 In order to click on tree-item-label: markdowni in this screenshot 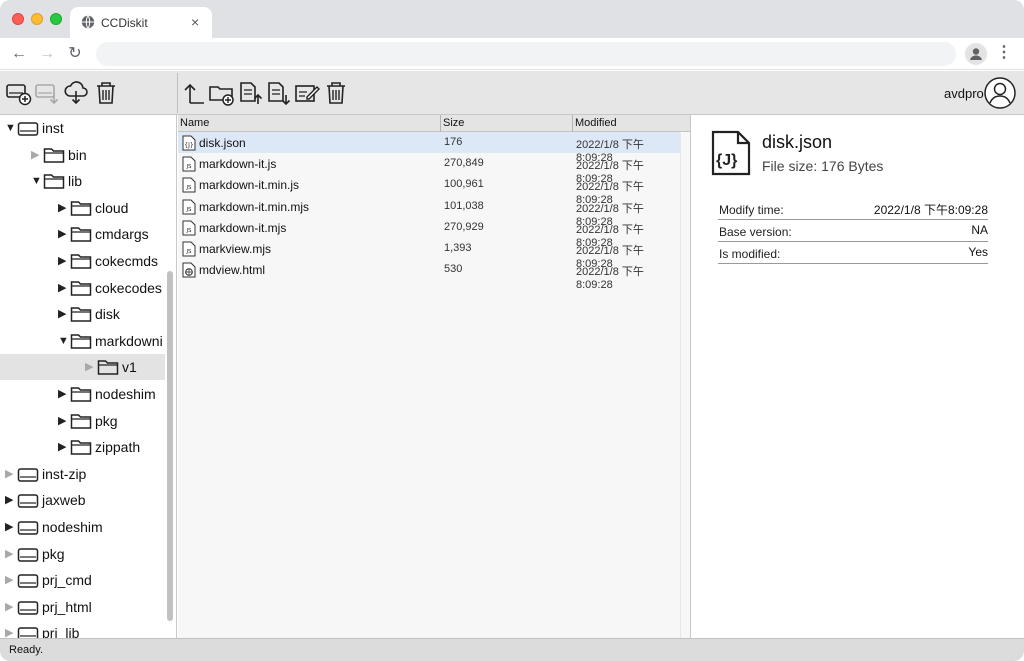, I will do `click(129, 340)`.